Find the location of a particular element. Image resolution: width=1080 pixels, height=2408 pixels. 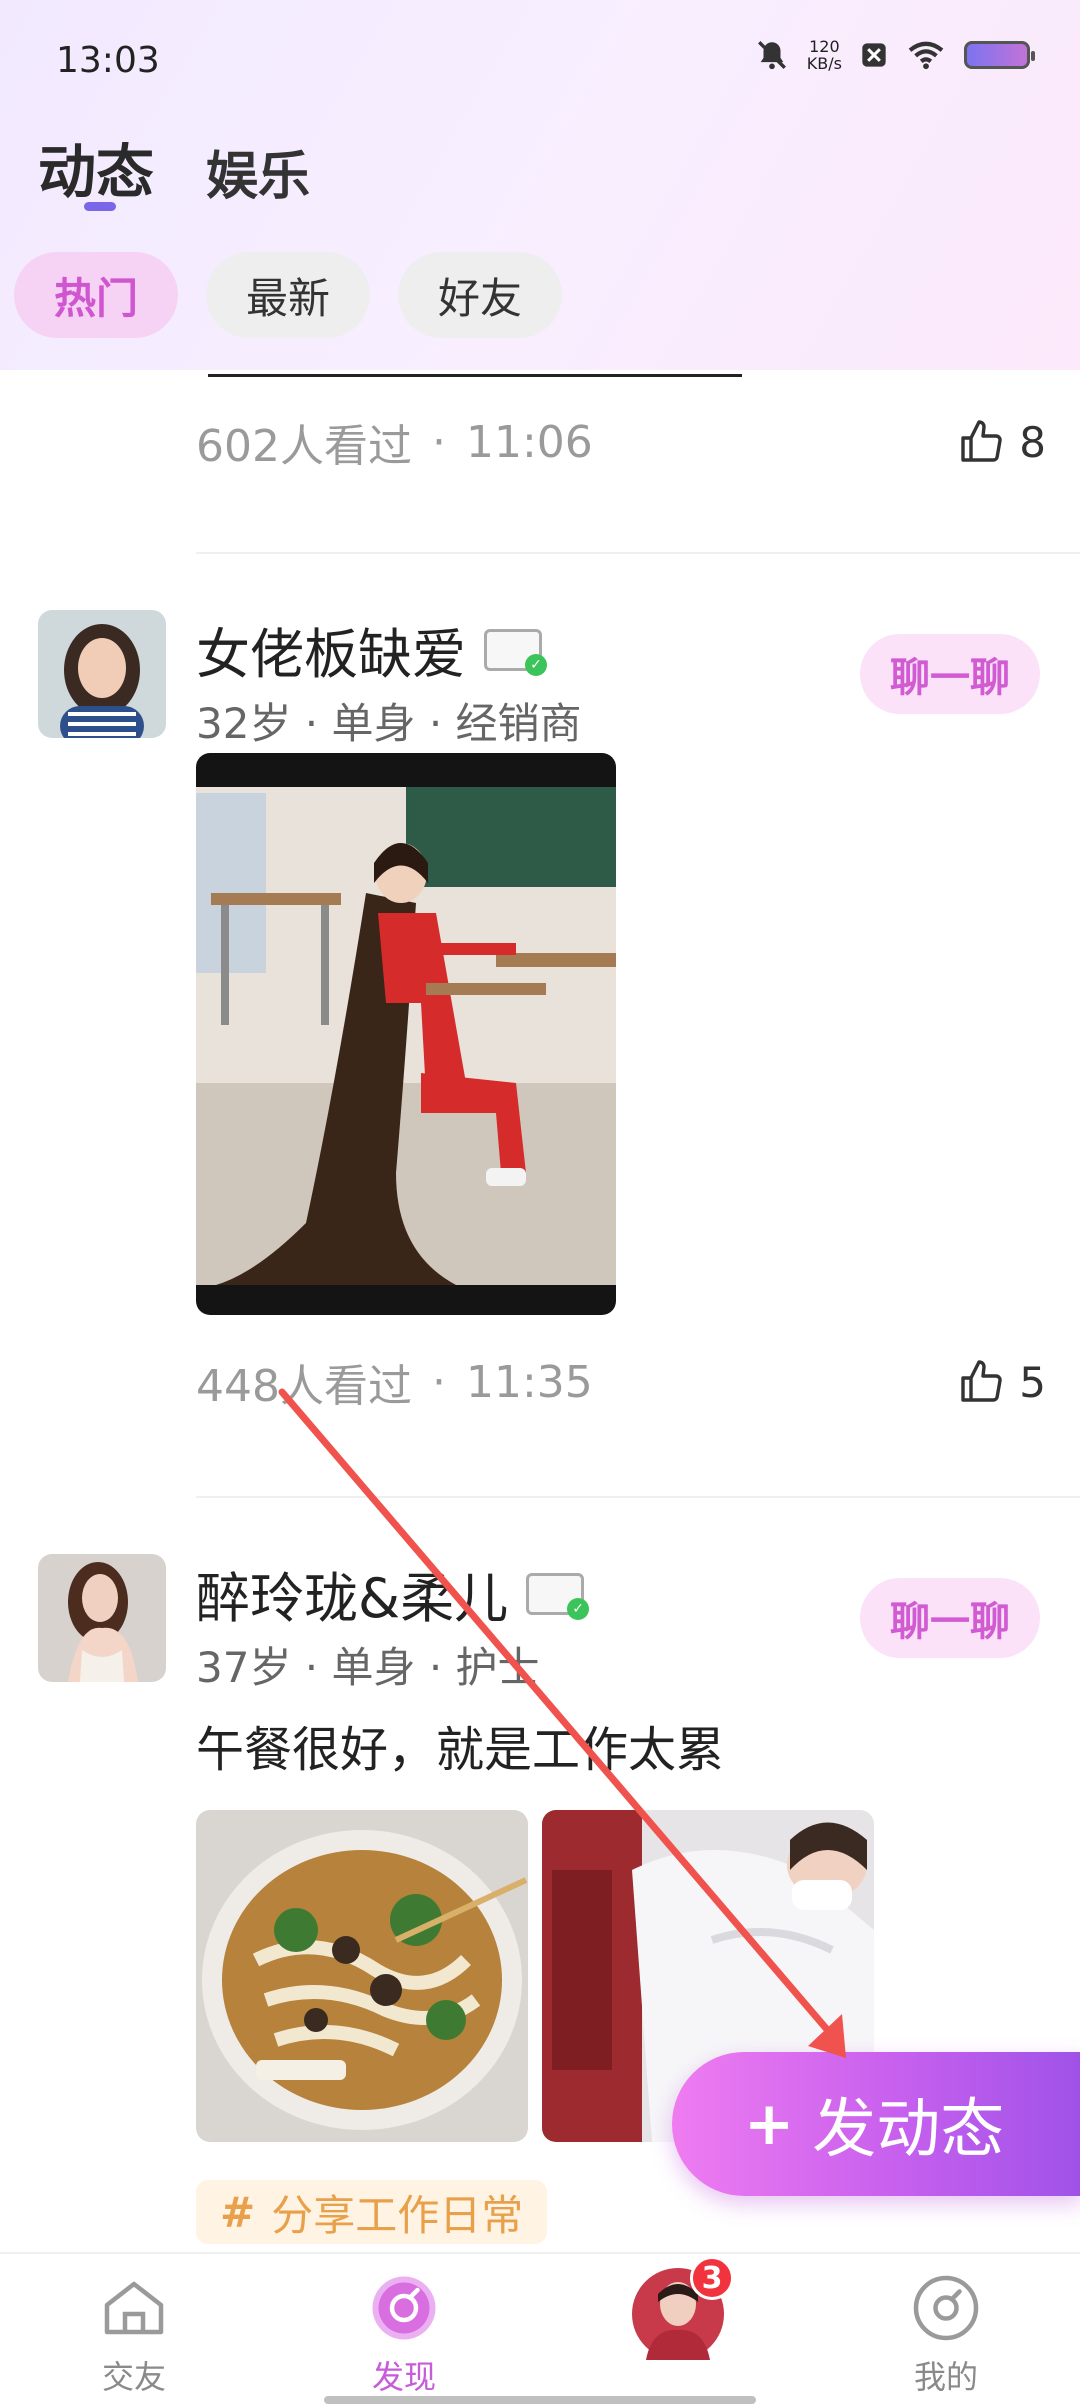

plus-icon: + is located at coordinates (769, 2124).